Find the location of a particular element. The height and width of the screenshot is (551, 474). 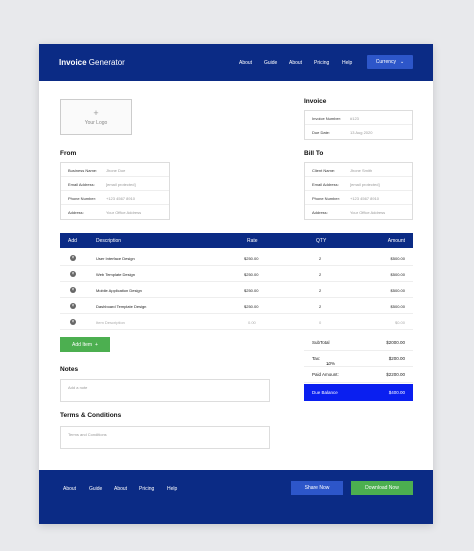

bill-to-row: Phone Number: +123 4567 8910 is located at coordinates (358, 198).